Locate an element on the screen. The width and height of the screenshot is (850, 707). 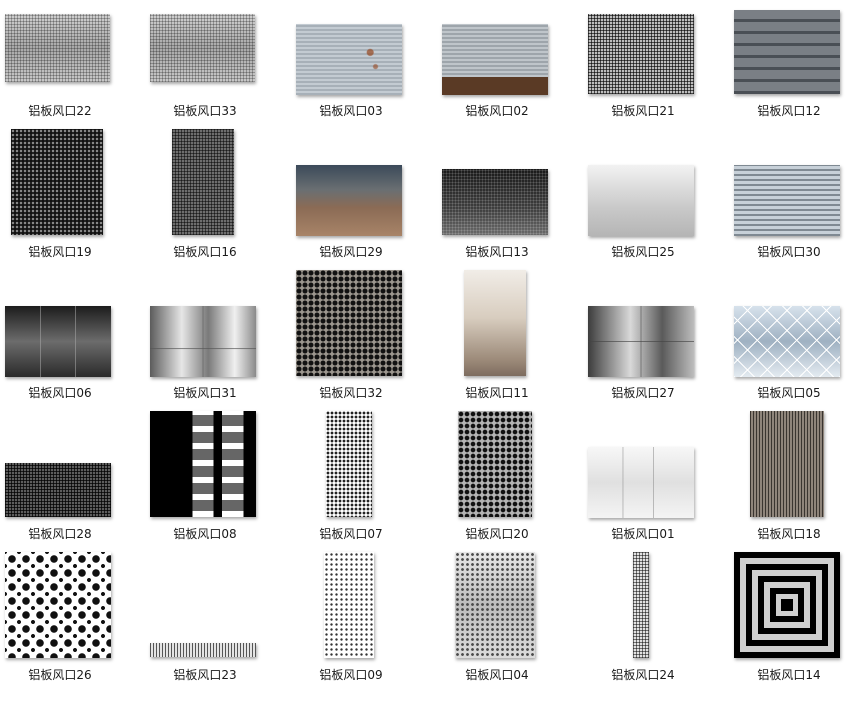
file-name: 铝板风口25 is located at coordinates (643, 252).